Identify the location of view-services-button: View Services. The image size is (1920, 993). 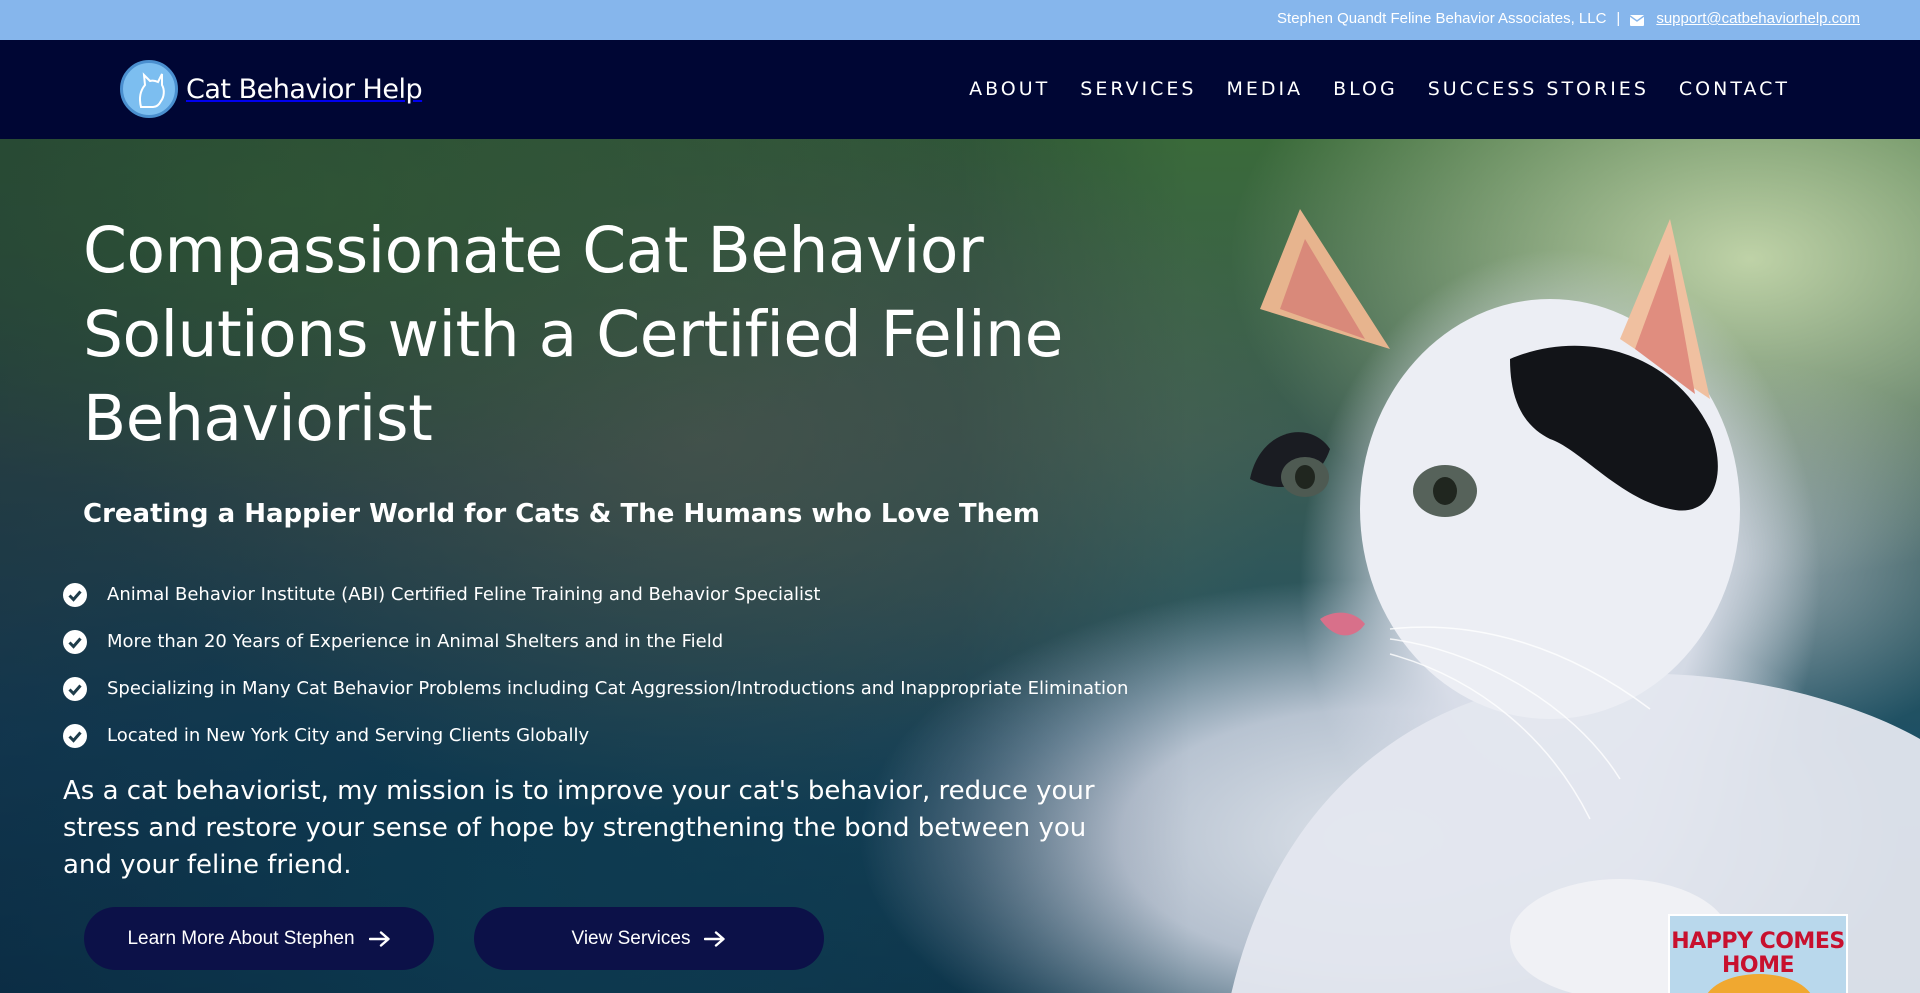
(649, 938).